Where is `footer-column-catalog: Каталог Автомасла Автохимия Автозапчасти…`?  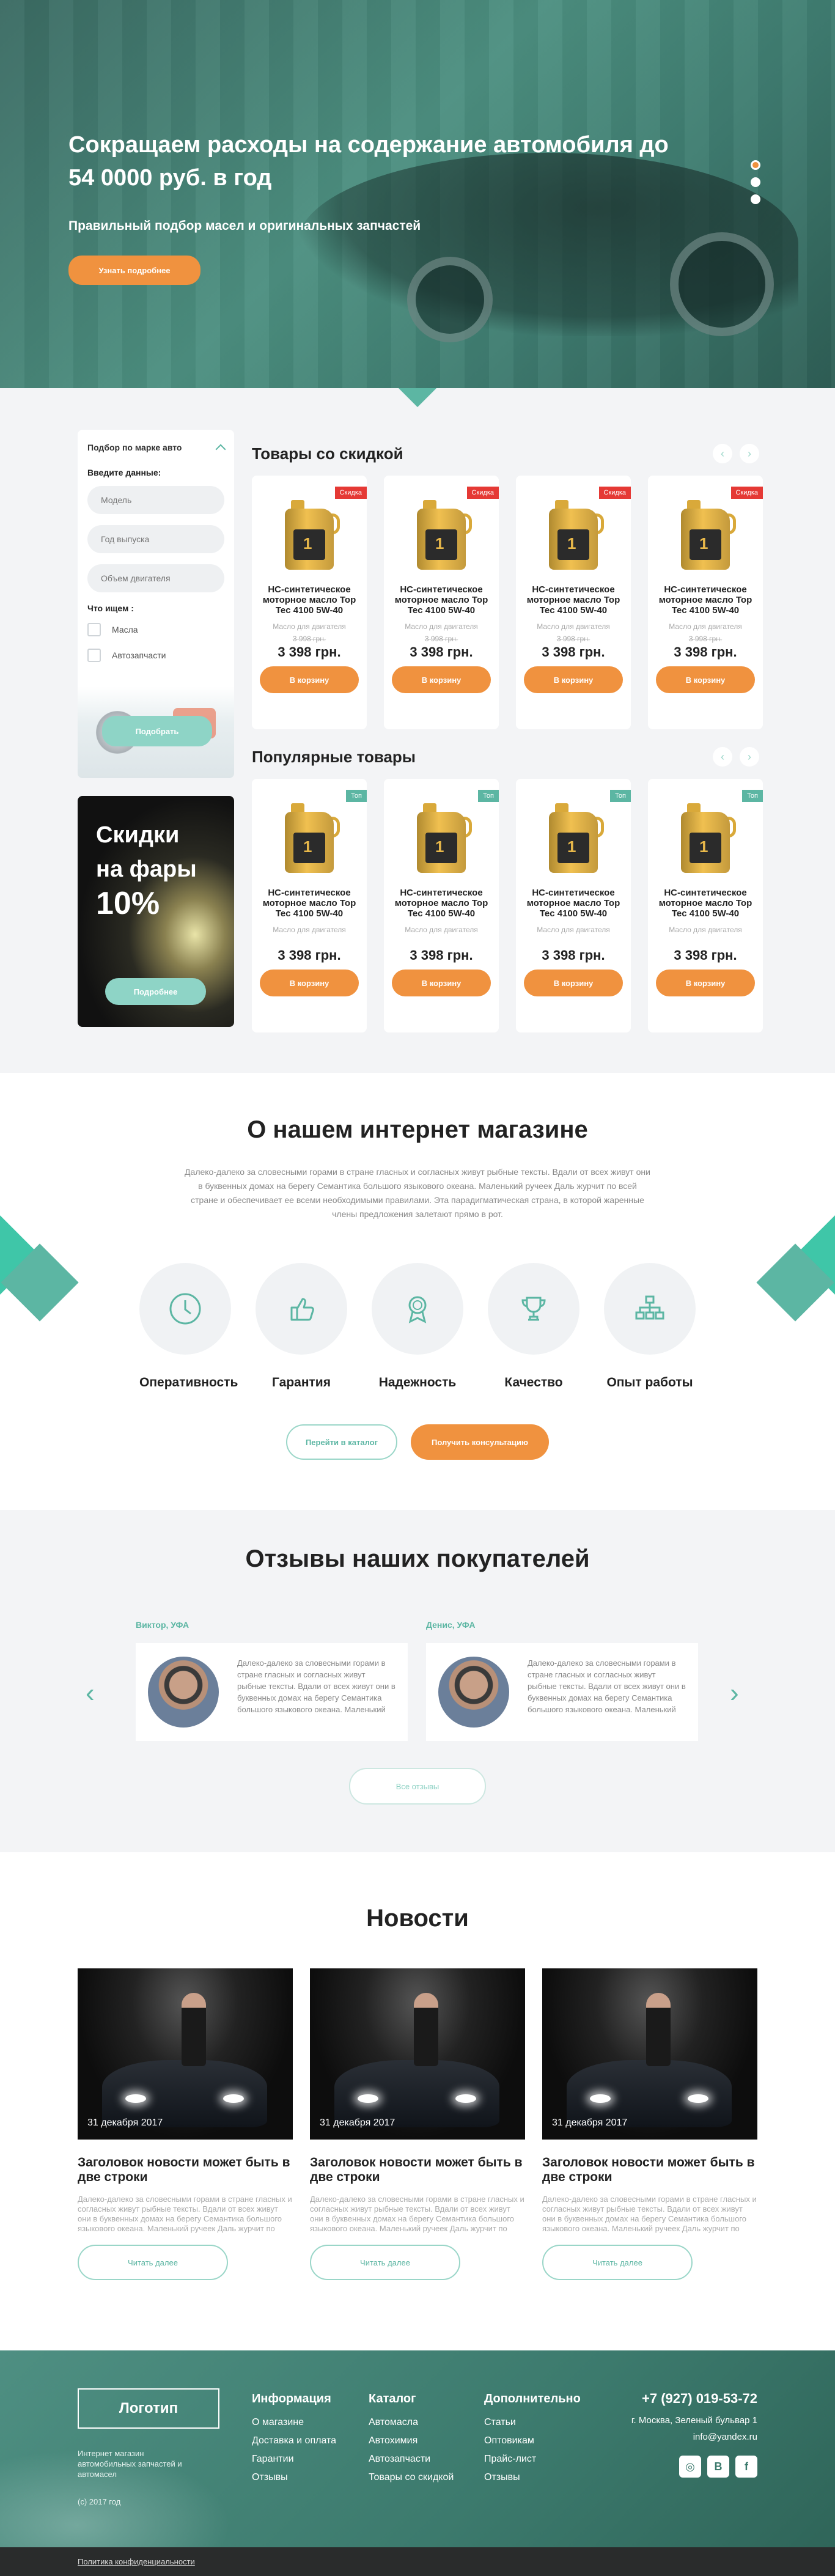 footer-column-catalog: Каталог Автомасла Автохимия Автозапчасти… is located at coordinates (411, 2441).